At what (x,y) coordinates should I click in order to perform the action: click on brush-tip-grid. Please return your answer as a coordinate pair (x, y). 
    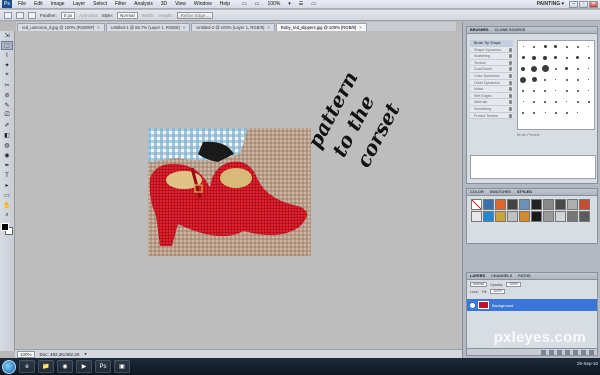
    Looking at the image, I should click on (556, 85).